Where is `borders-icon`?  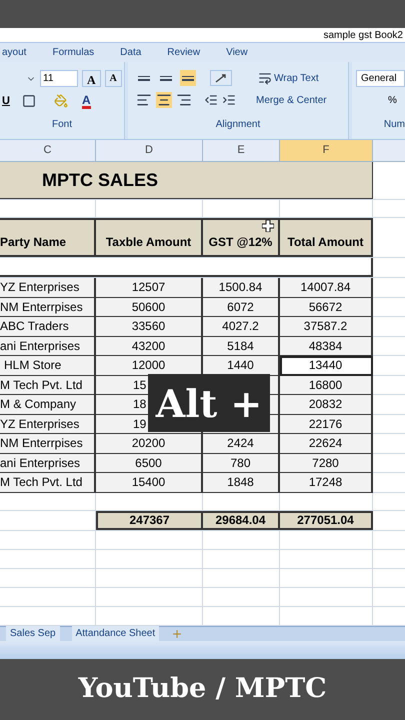
borders-icon is located at coordinates (29, 101).